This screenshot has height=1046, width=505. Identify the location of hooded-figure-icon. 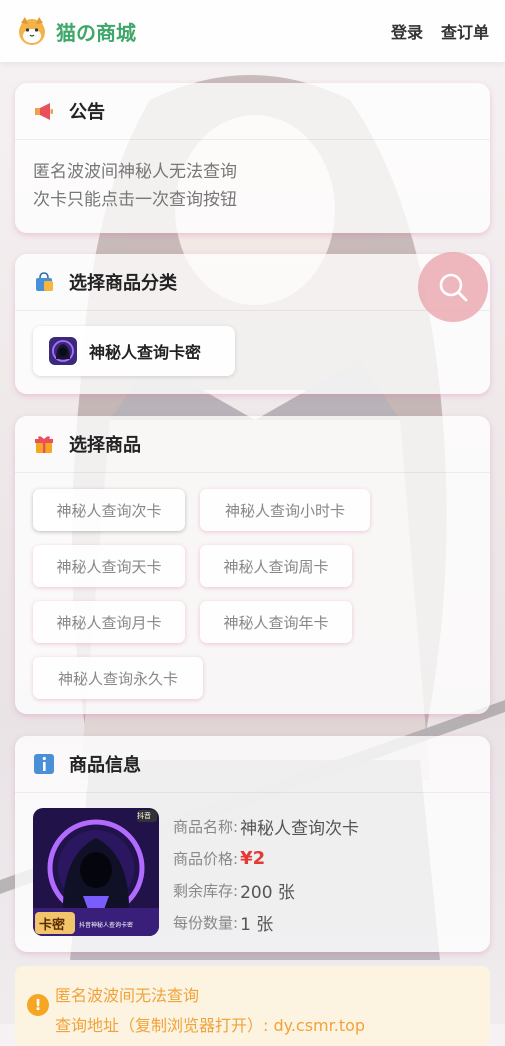
(63, 351).